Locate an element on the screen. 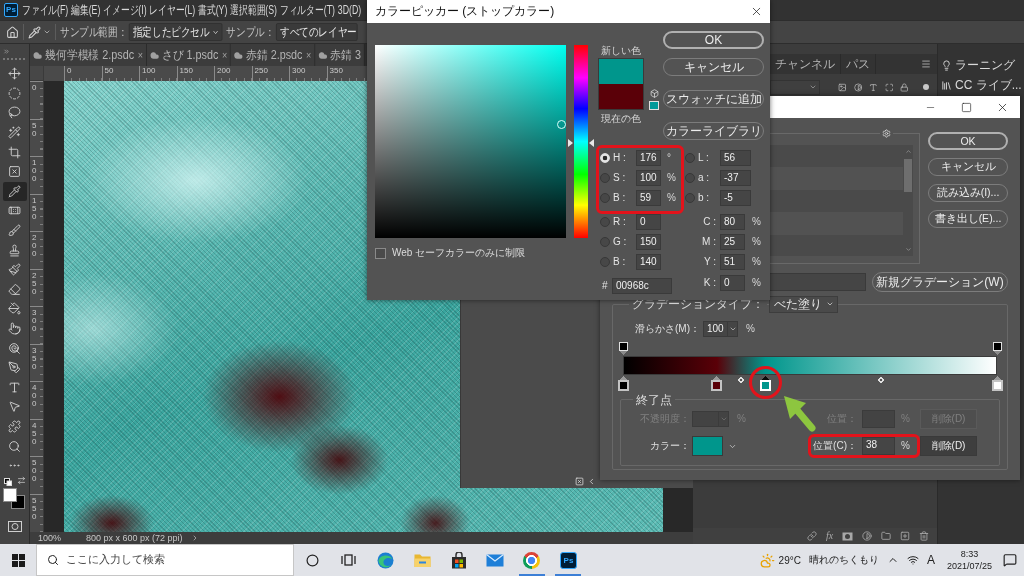  clock-time: 8:33 is located at coordinates (969, 554).